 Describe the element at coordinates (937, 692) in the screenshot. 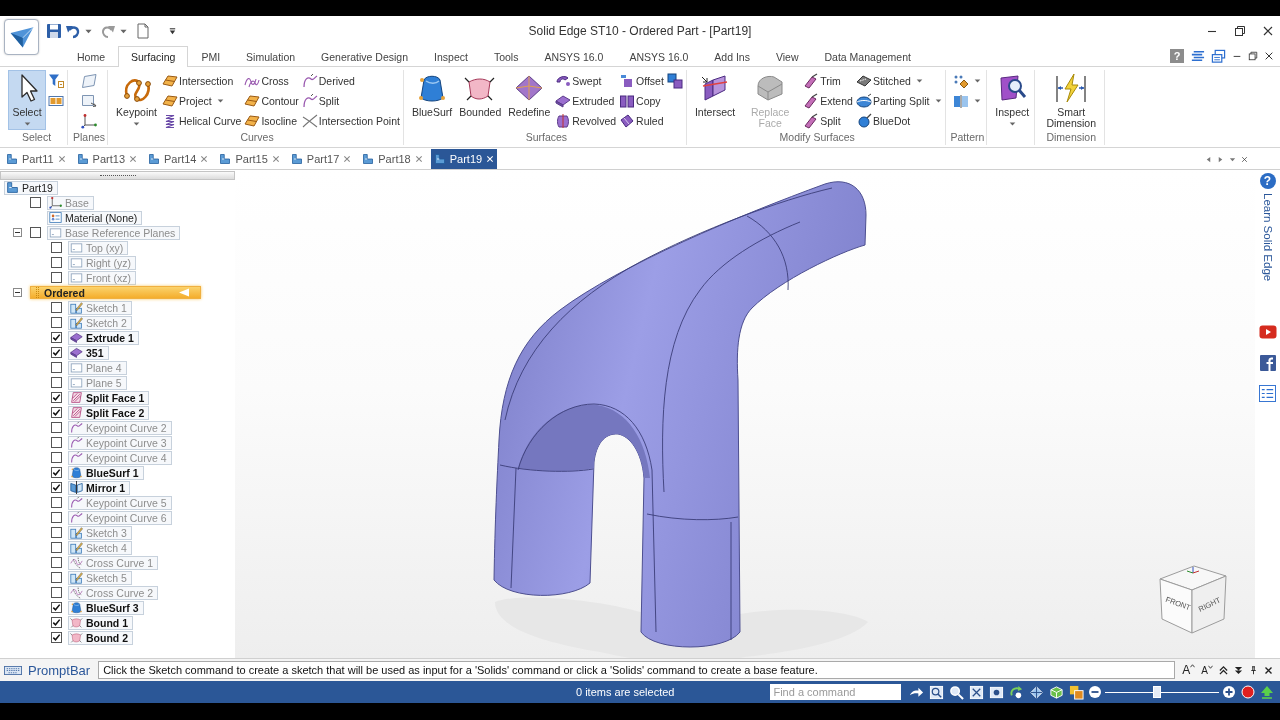

I see `zoom-area-icon` at that location.